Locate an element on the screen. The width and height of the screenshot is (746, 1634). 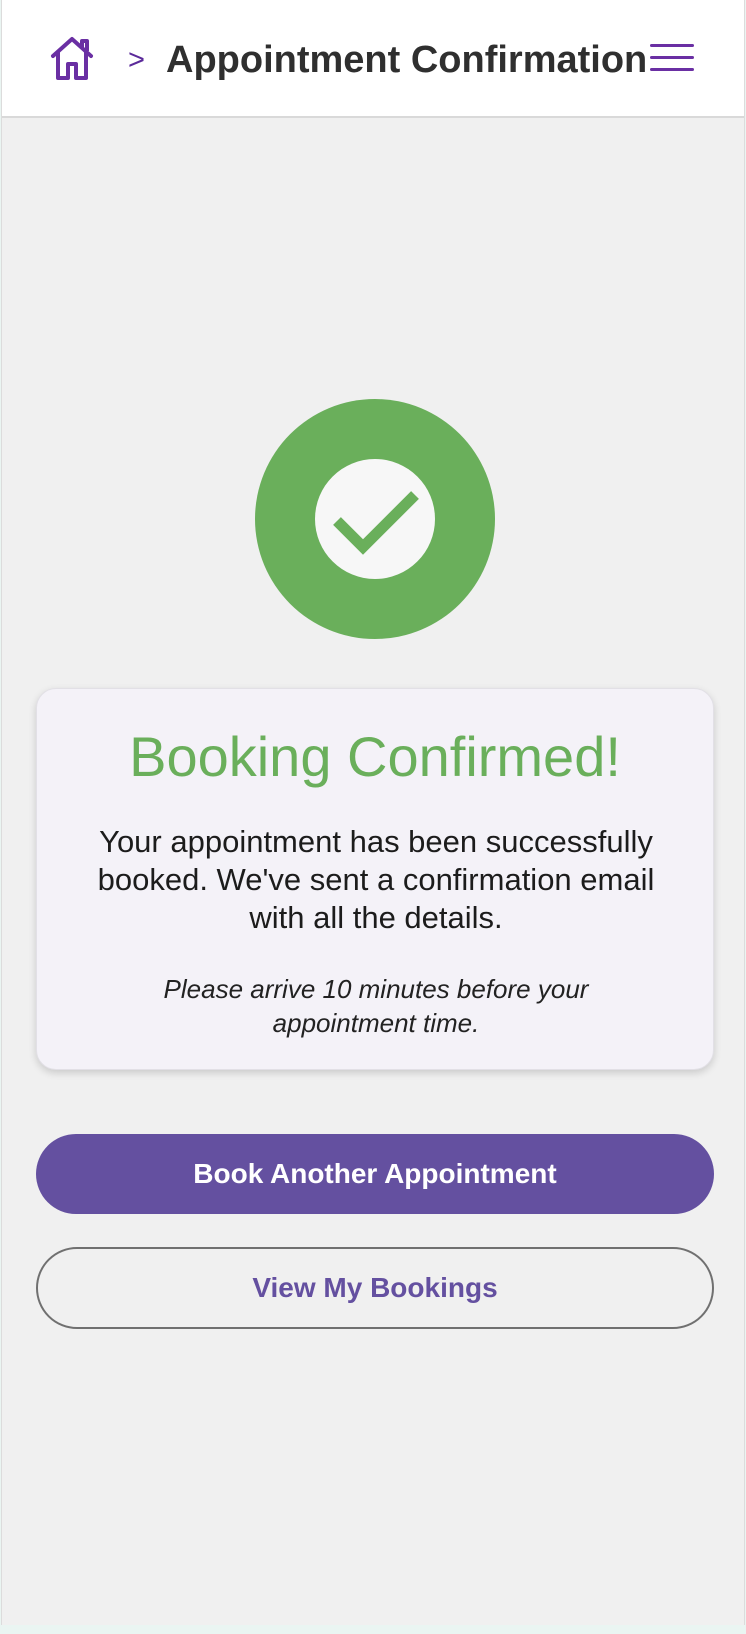
book-another-appointment-button: Book Another Appointment is located at coordinates (375, 1174).